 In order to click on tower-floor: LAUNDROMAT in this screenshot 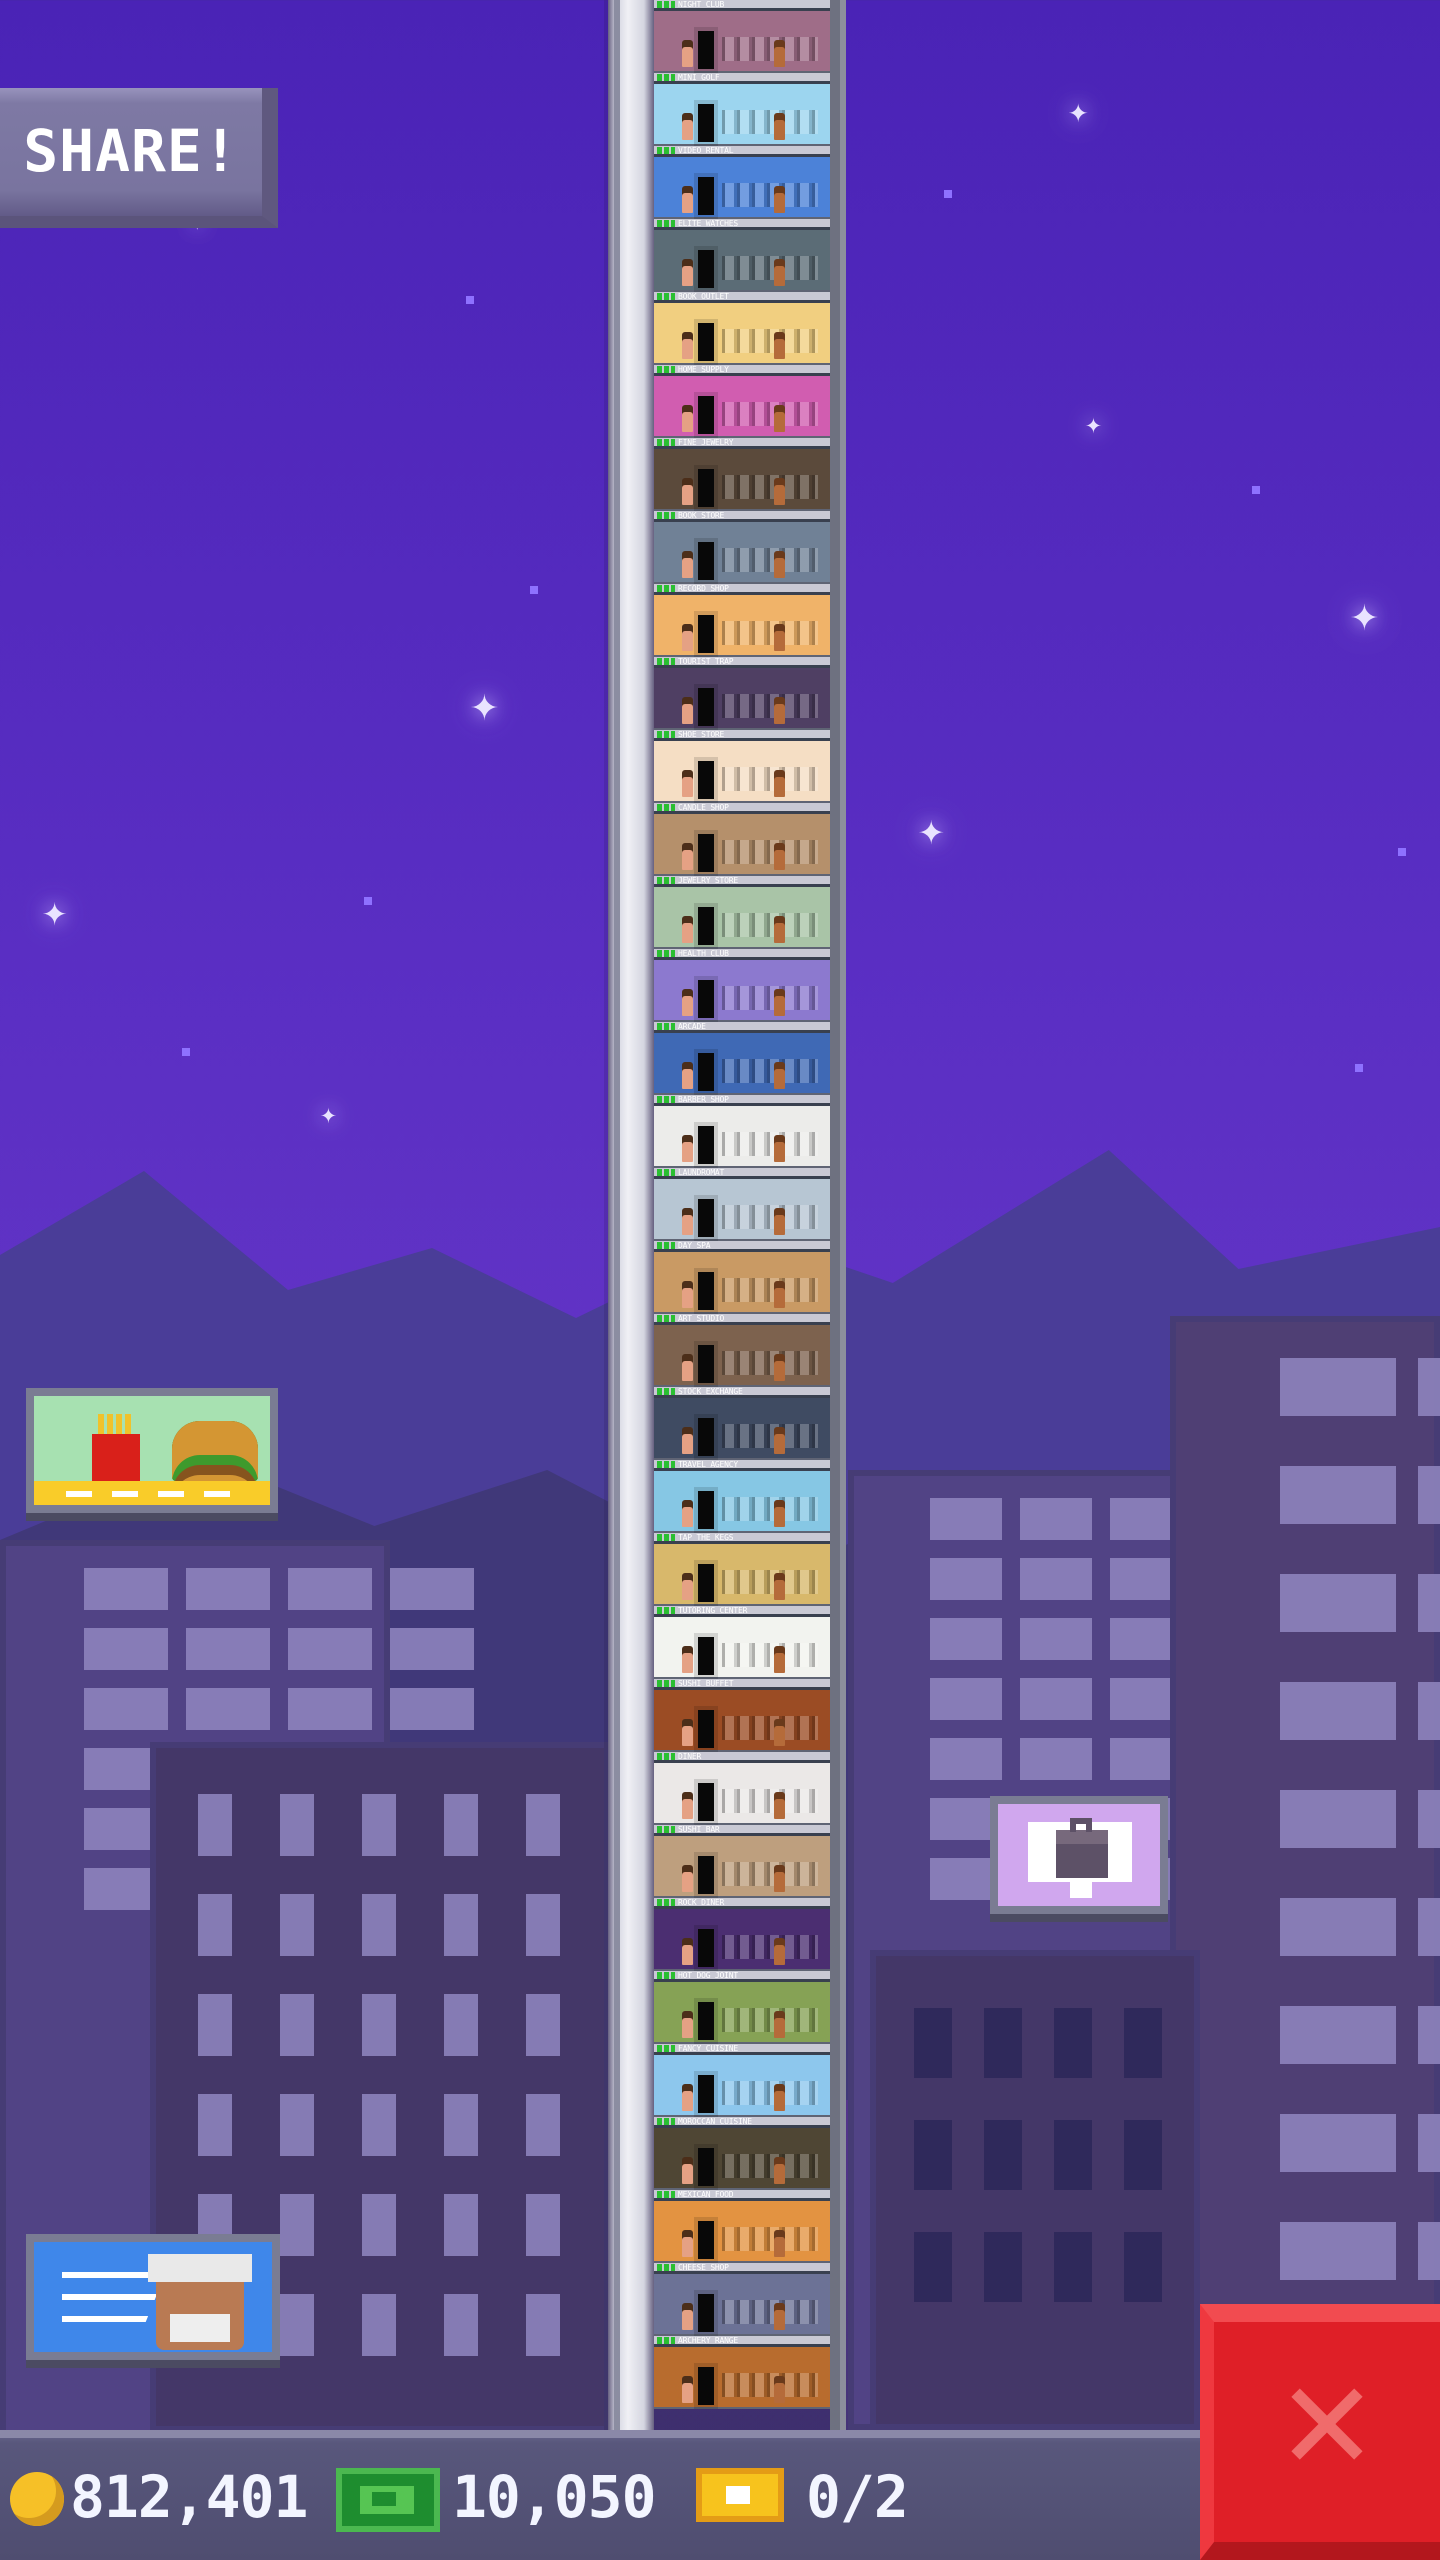, I will do `click(746, 1204)`.